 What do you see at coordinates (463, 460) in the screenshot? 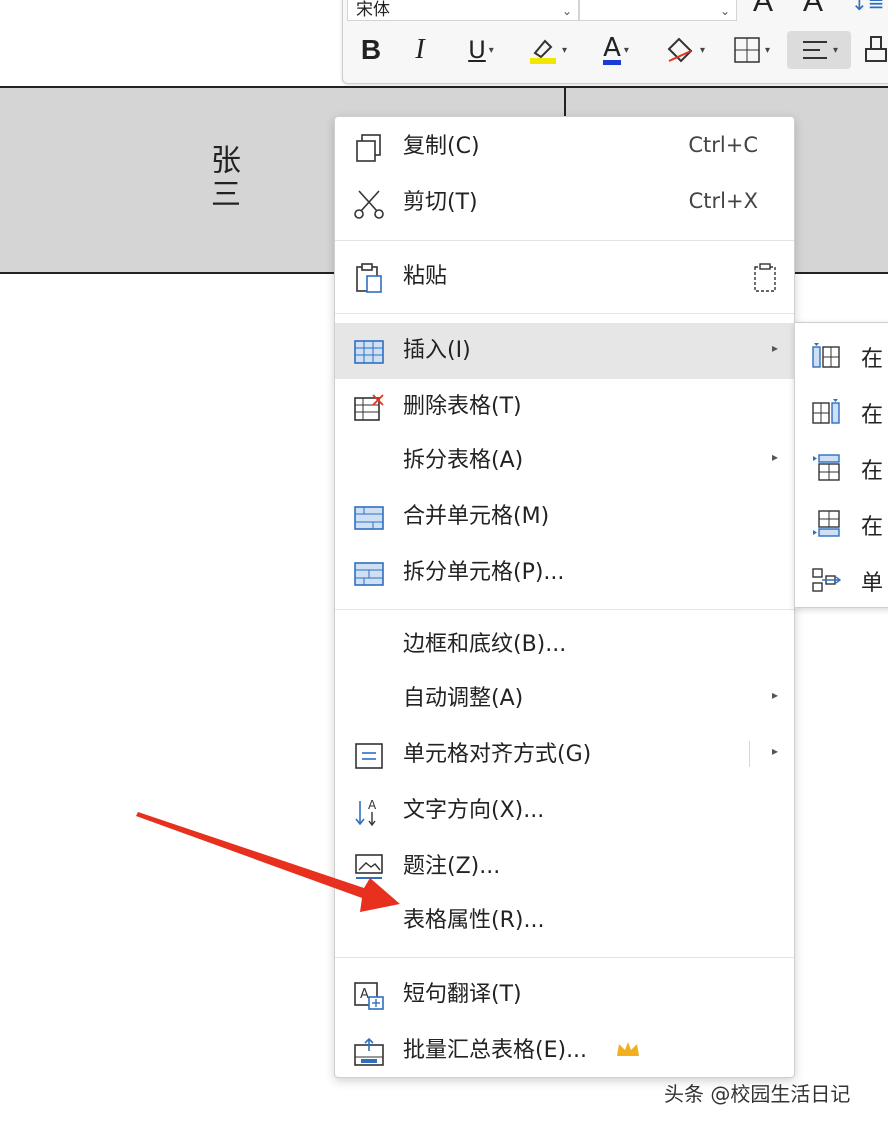
I see `menu-item-label: 拆分表格(A)` at bounding box center [463, 460].